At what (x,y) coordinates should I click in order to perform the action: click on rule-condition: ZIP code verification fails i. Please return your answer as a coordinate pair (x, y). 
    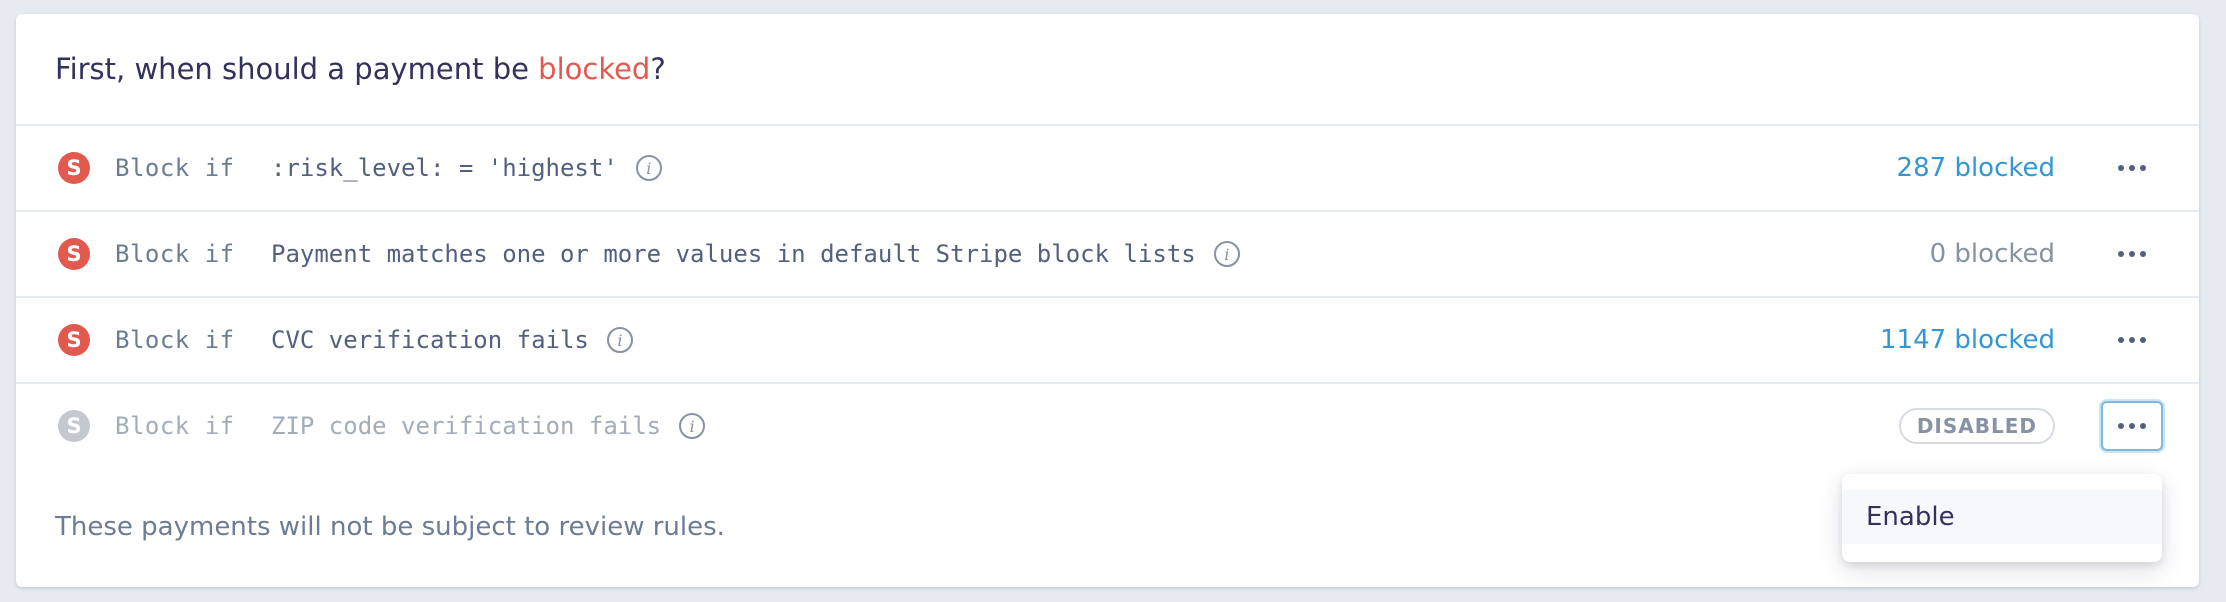
    Looking at the image, I should click on (488, 426).